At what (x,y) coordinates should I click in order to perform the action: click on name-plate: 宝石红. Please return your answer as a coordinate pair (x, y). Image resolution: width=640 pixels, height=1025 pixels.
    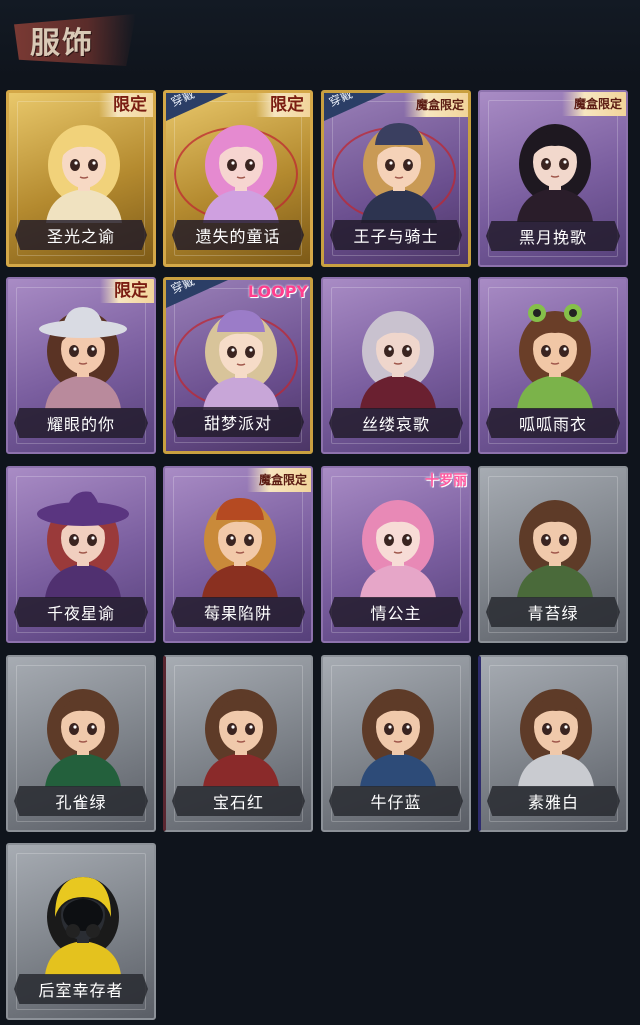
    Looking at the image, I should click on (238, 801).